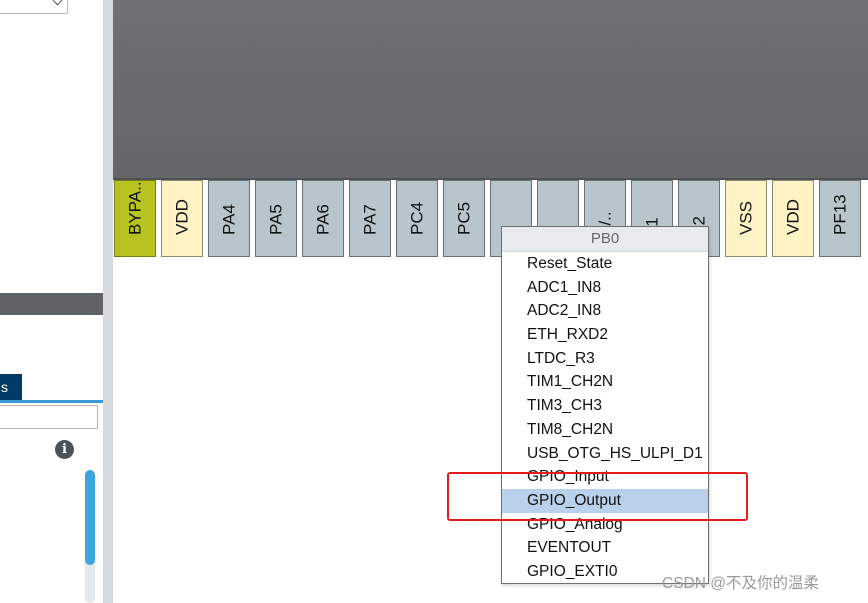 This screenshot has width=868, height=603. What do you see at coordinates (605, 264) in the screenshot?
I see `menu-item: Reset_State` at bounding box center [605, 264].